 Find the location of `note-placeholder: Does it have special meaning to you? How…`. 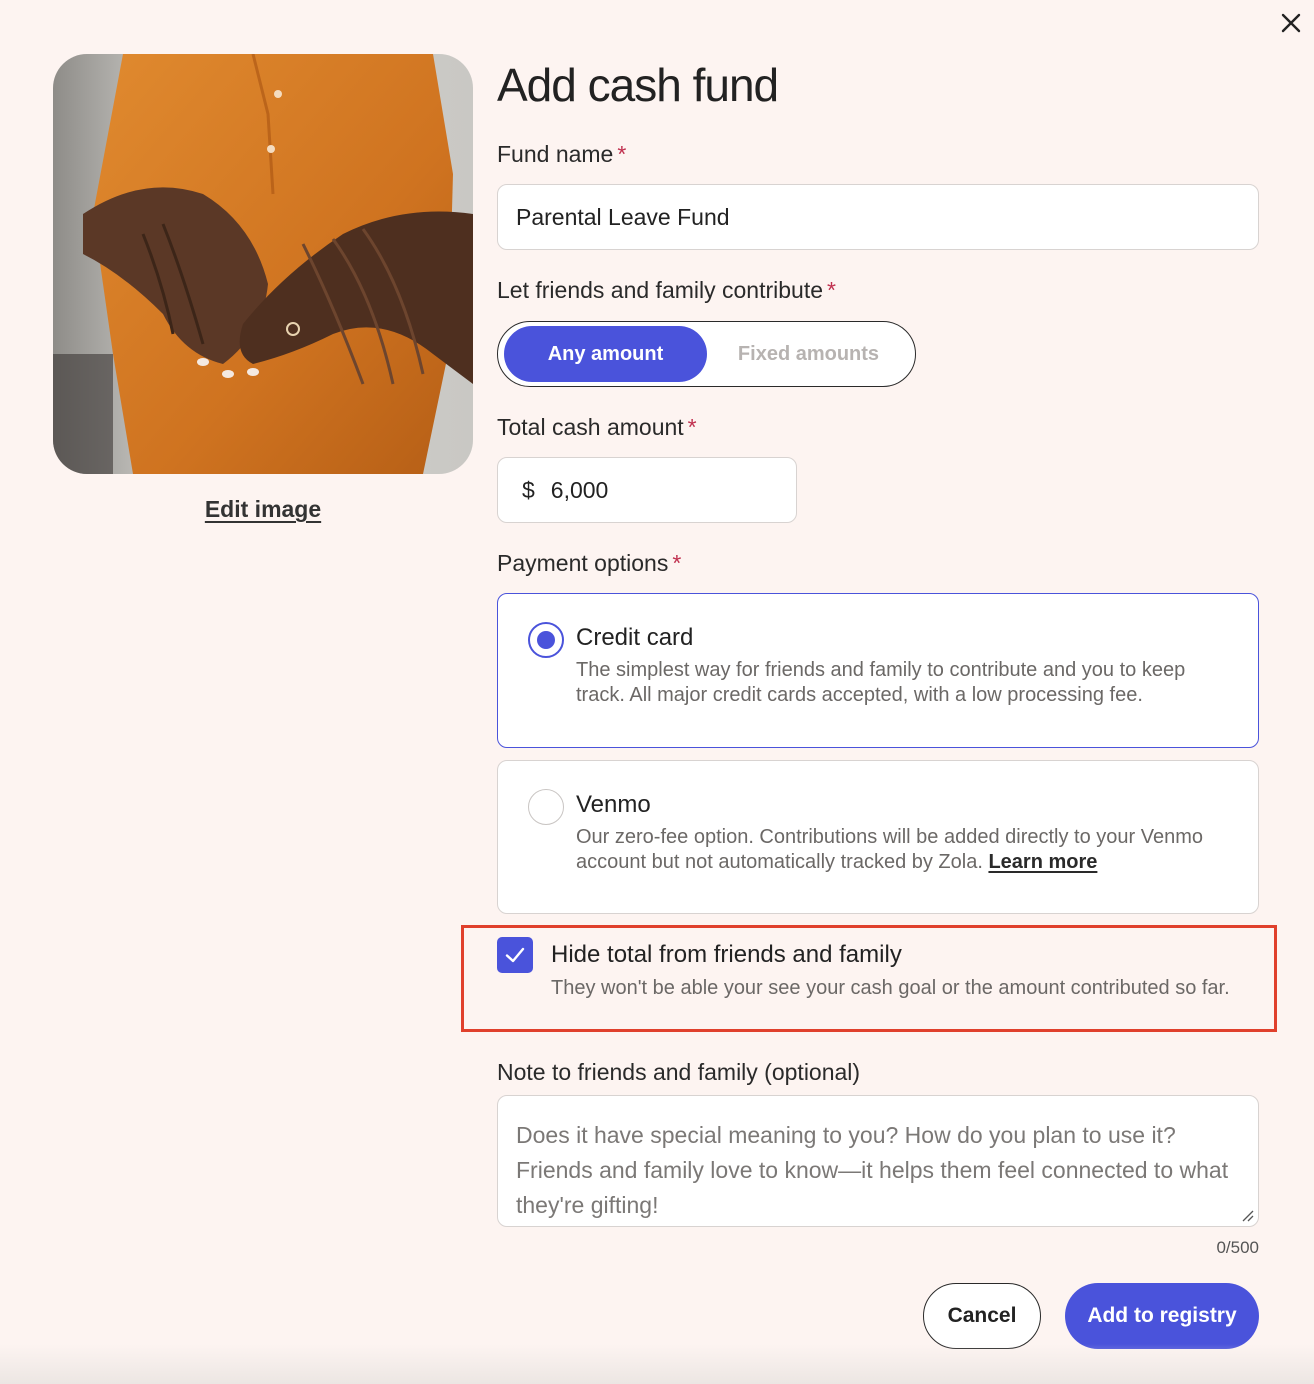

note-placeholder: Does it have special meaning to you? How… is located at coordinates (872, 1170).